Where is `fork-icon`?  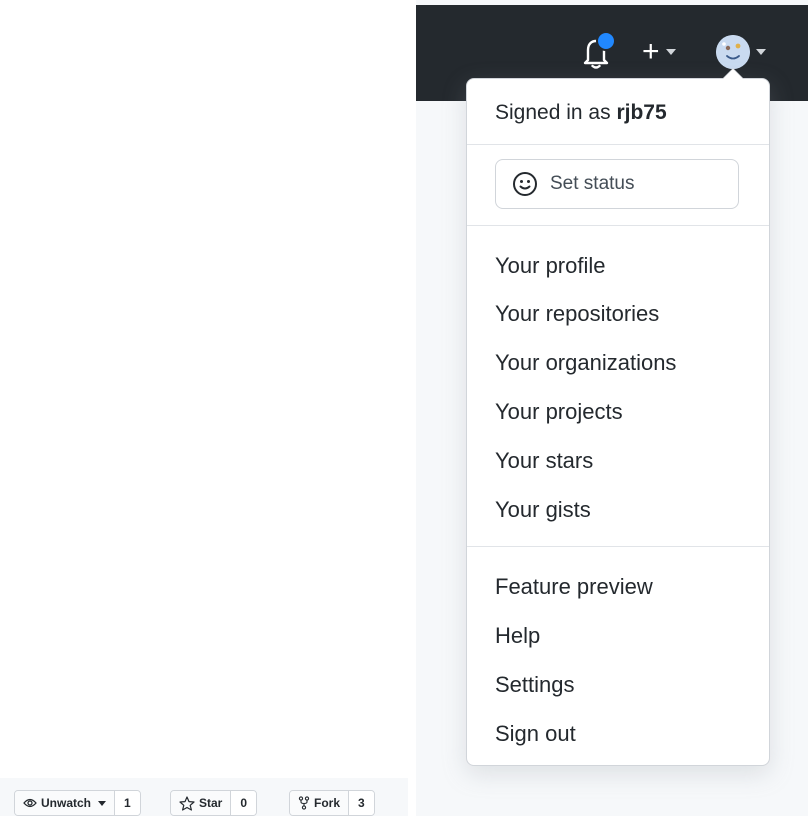
fork-icon is located at coordinates (304, 803).